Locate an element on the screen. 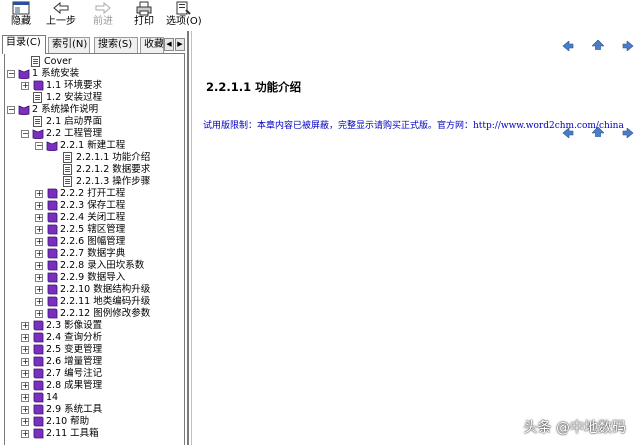  back-arrow-icon is located at coordinates (61, 8).